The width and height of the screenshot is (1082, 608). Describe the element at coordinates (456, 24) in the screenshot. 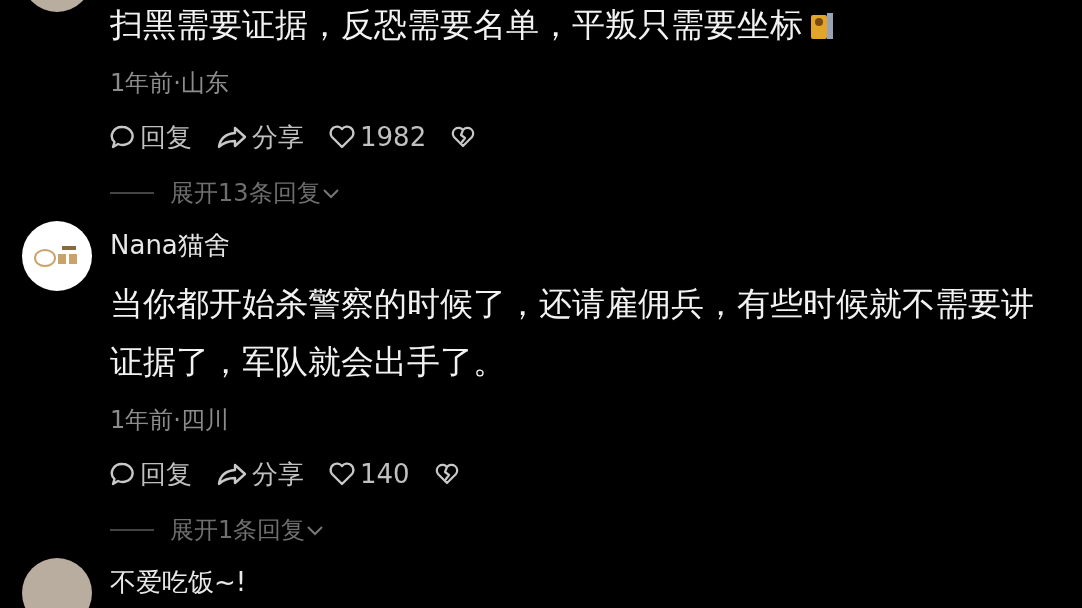

I see `comment-text: 扫黑需要证据，反恐需要名单，平叛只需要坐标` at that location.